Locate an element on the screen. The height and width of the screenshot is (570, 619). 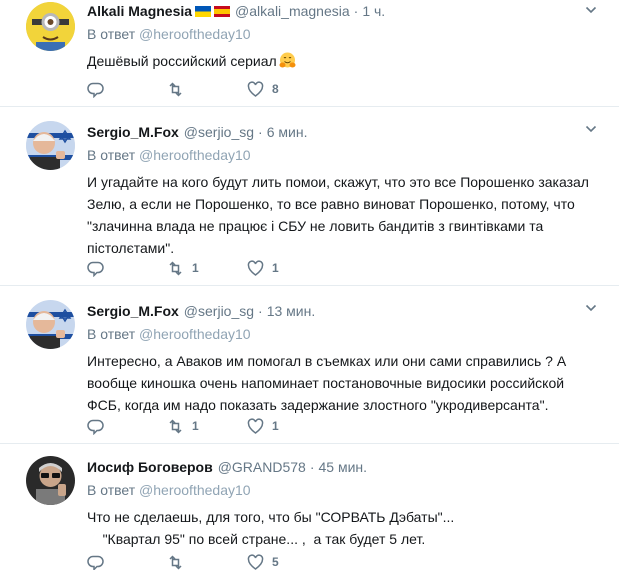
timestamp: 45 мин. is located at coordinates (343, 467).